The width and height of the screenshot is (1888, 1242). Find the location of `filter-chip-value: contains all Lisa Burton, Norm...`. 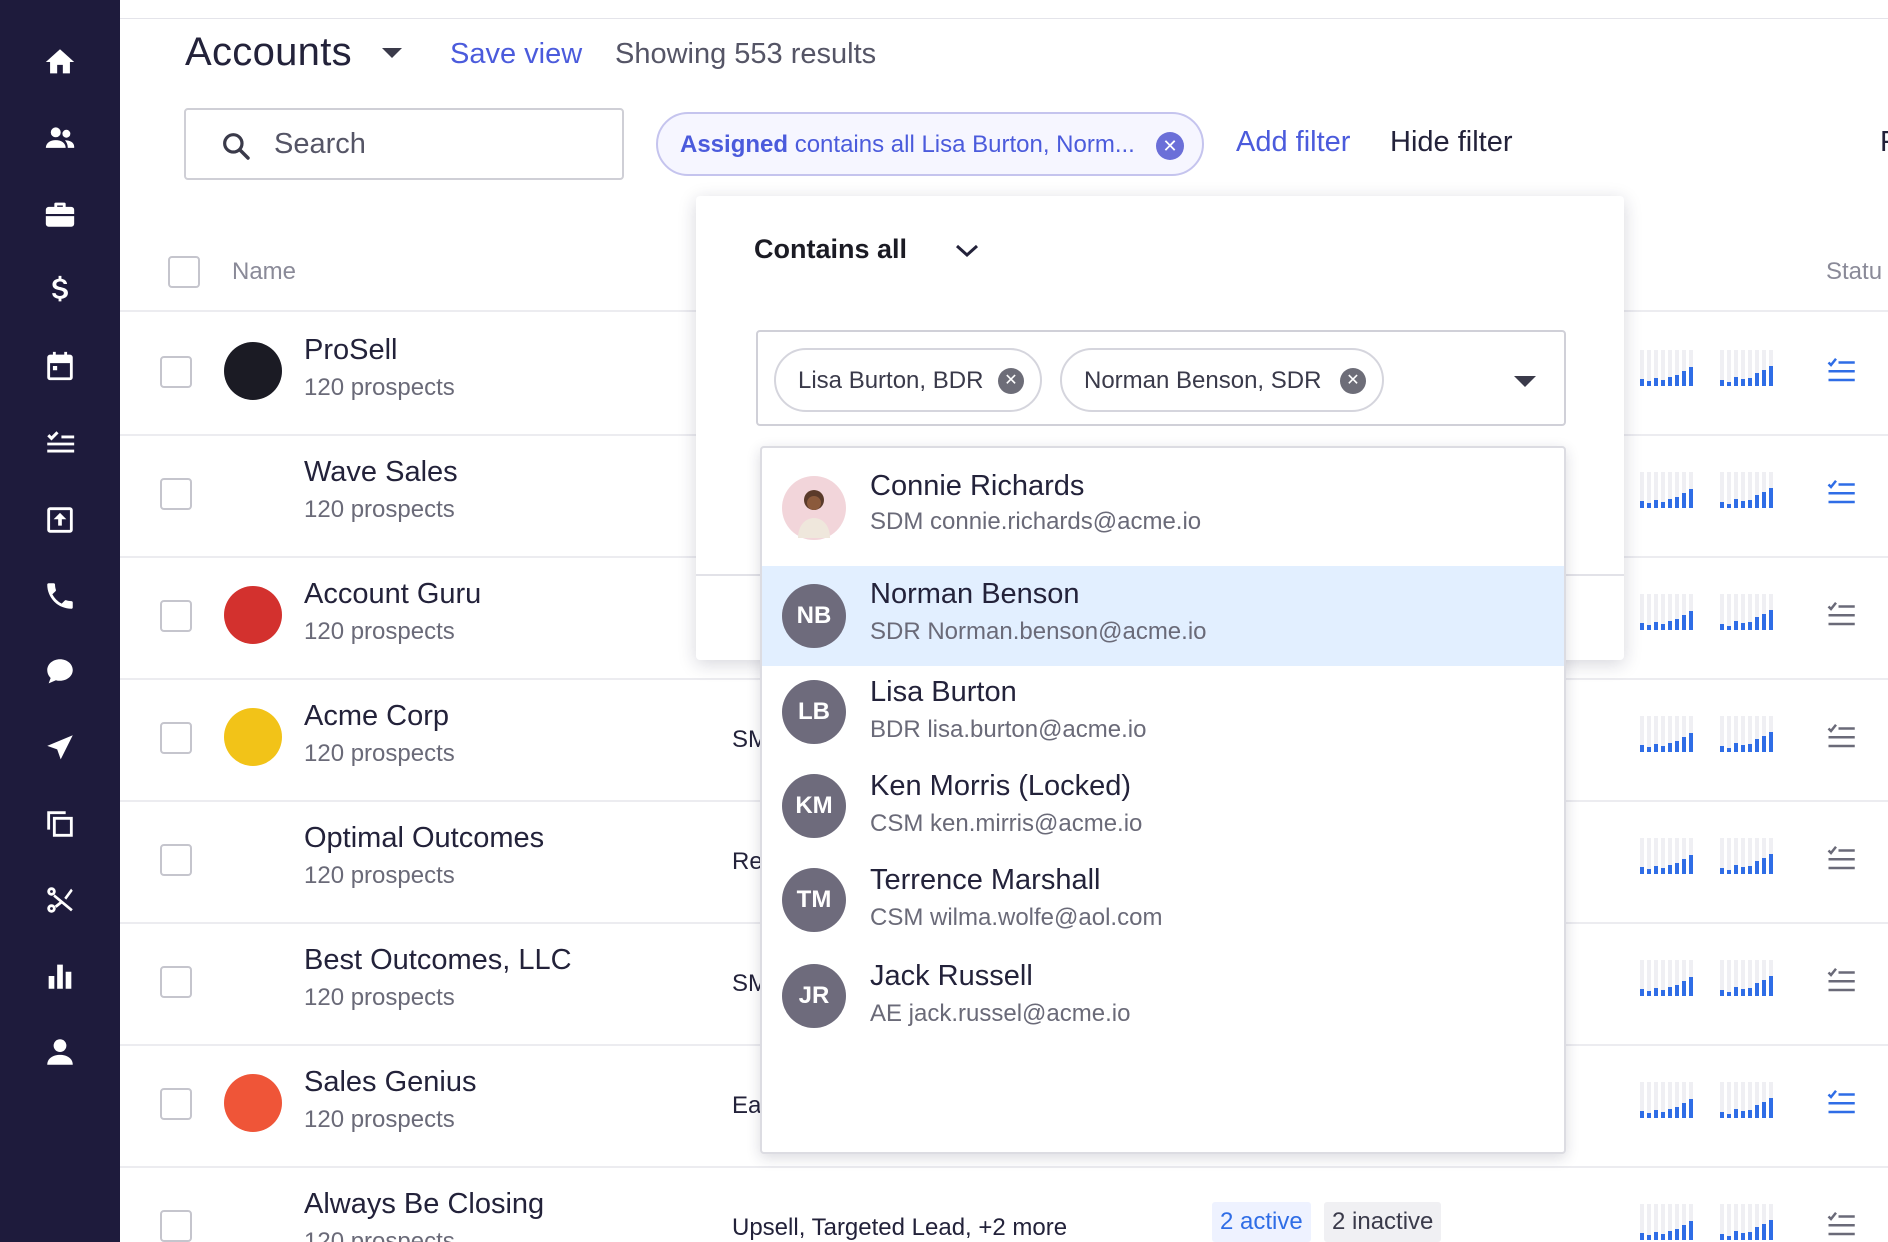

filter-chip-value: contains all Lisa Burton, Norm... is located at coordinates (961, 144).